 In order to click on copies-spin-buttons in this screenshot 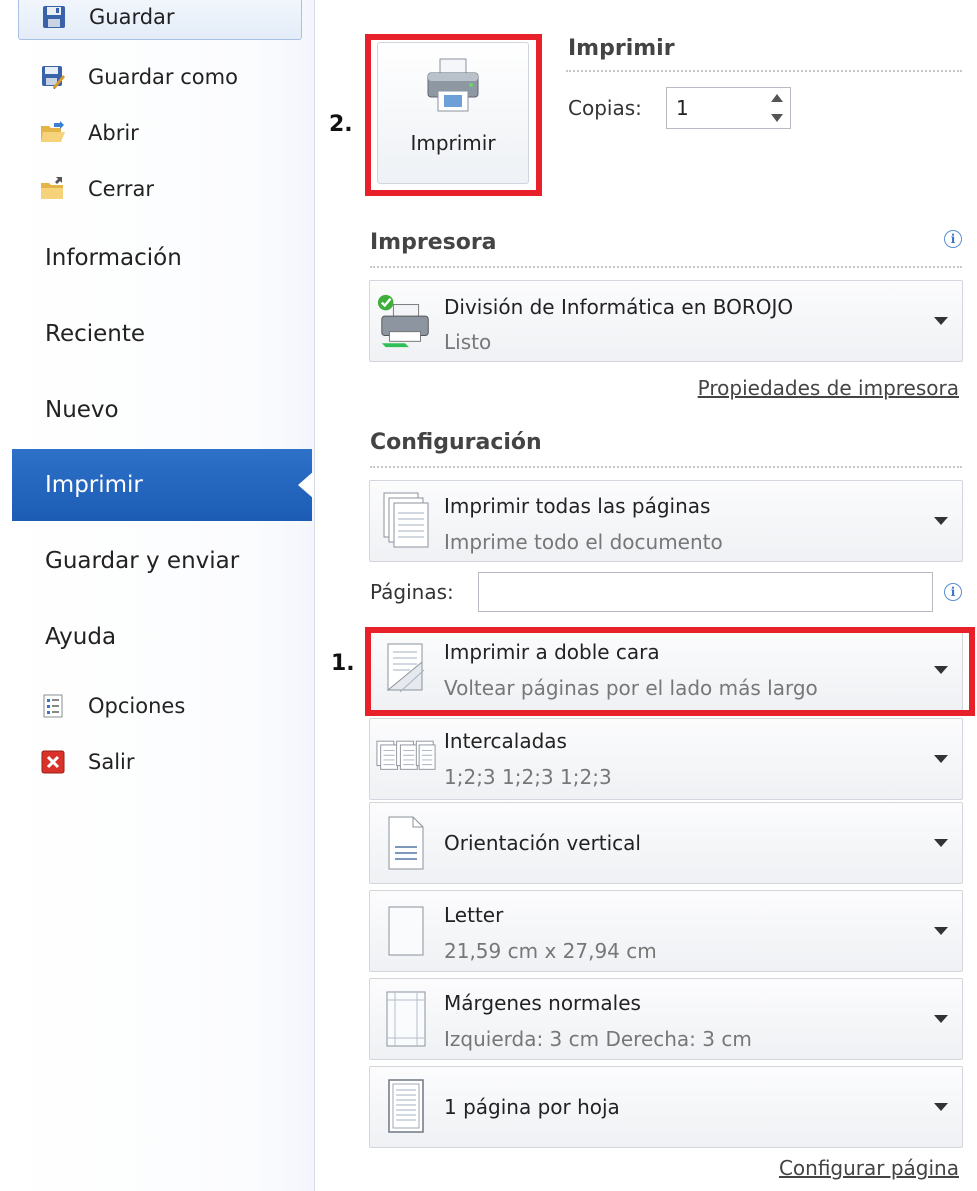, I will do `click(777, 108)`.